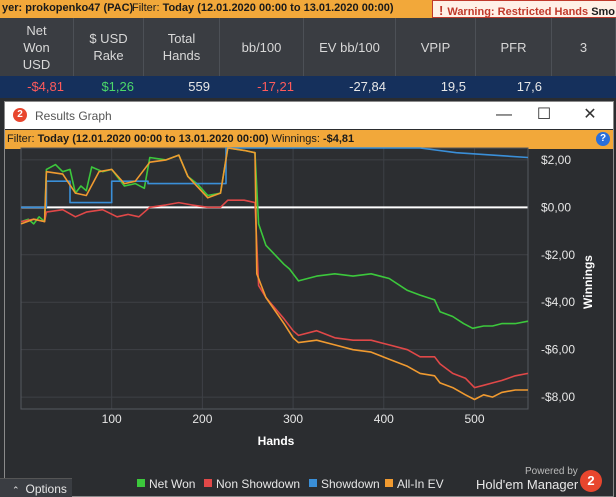 This screenshot has height=497, width=616. What do you see at coordinates (558, 255) in the screenshot?
I see `y-tick-label: -$2,00` at bounding box center [558, 255].